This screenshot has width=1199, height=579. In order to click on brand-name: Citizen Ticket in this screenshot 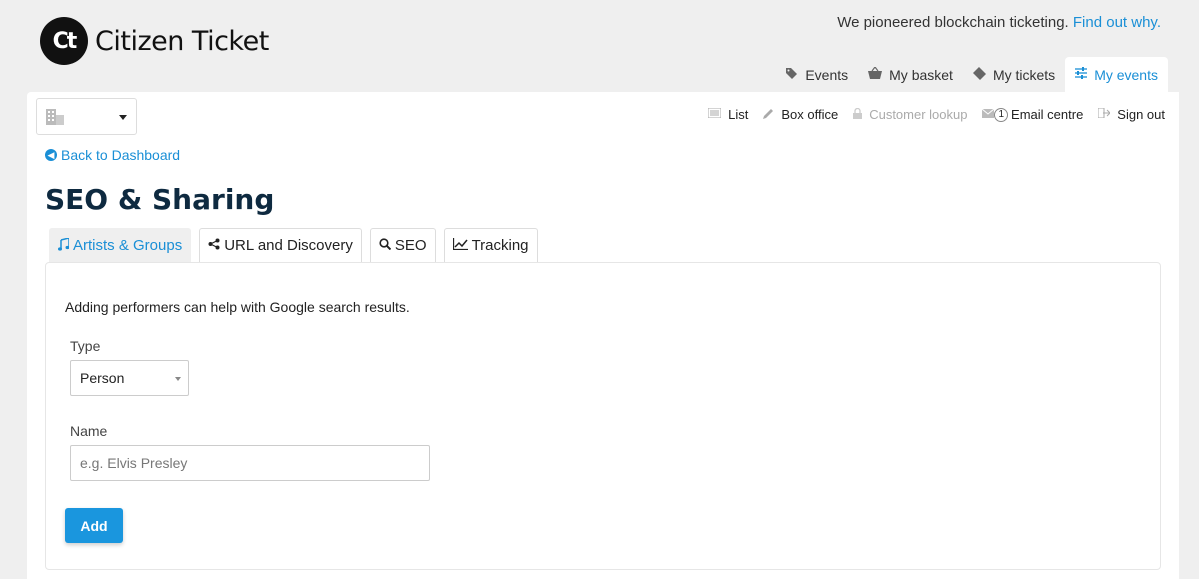, I will do `click(182, 41)`.